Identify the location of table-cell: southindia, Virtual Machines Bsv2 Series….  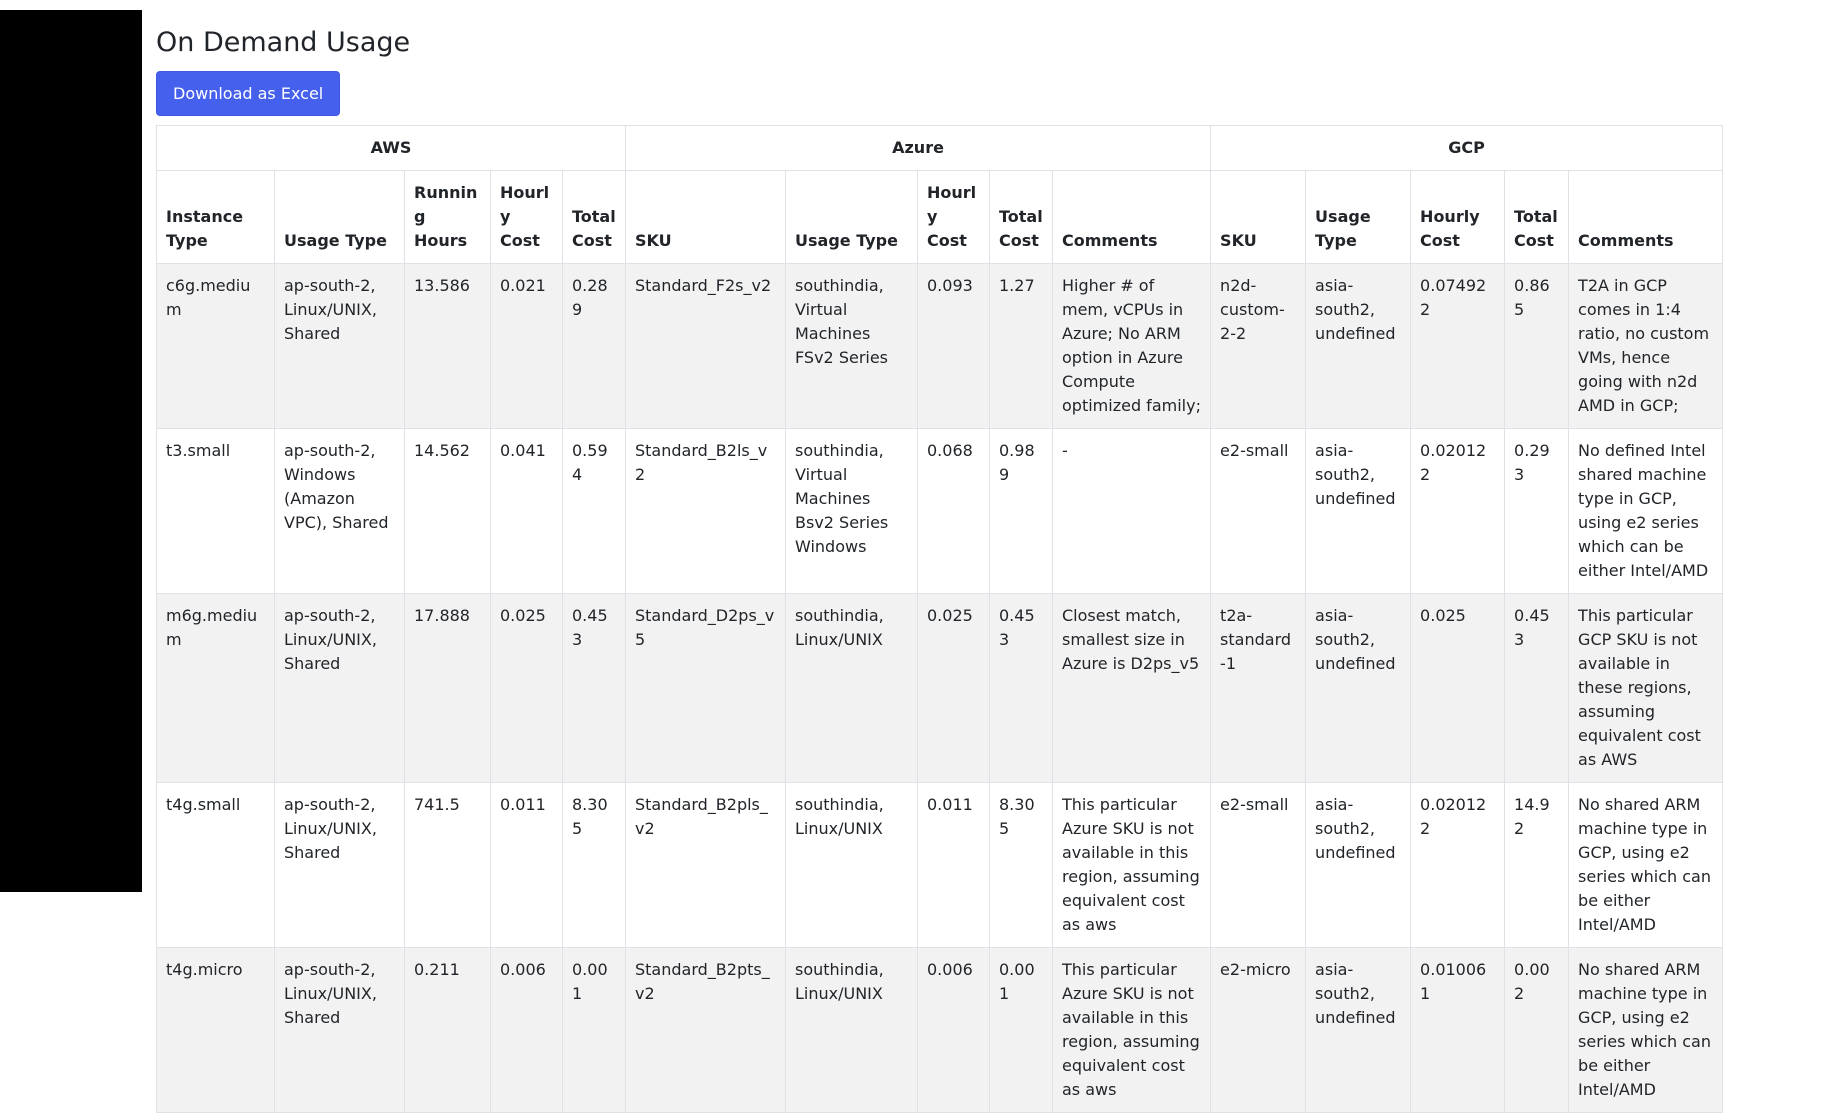
(851, 511).